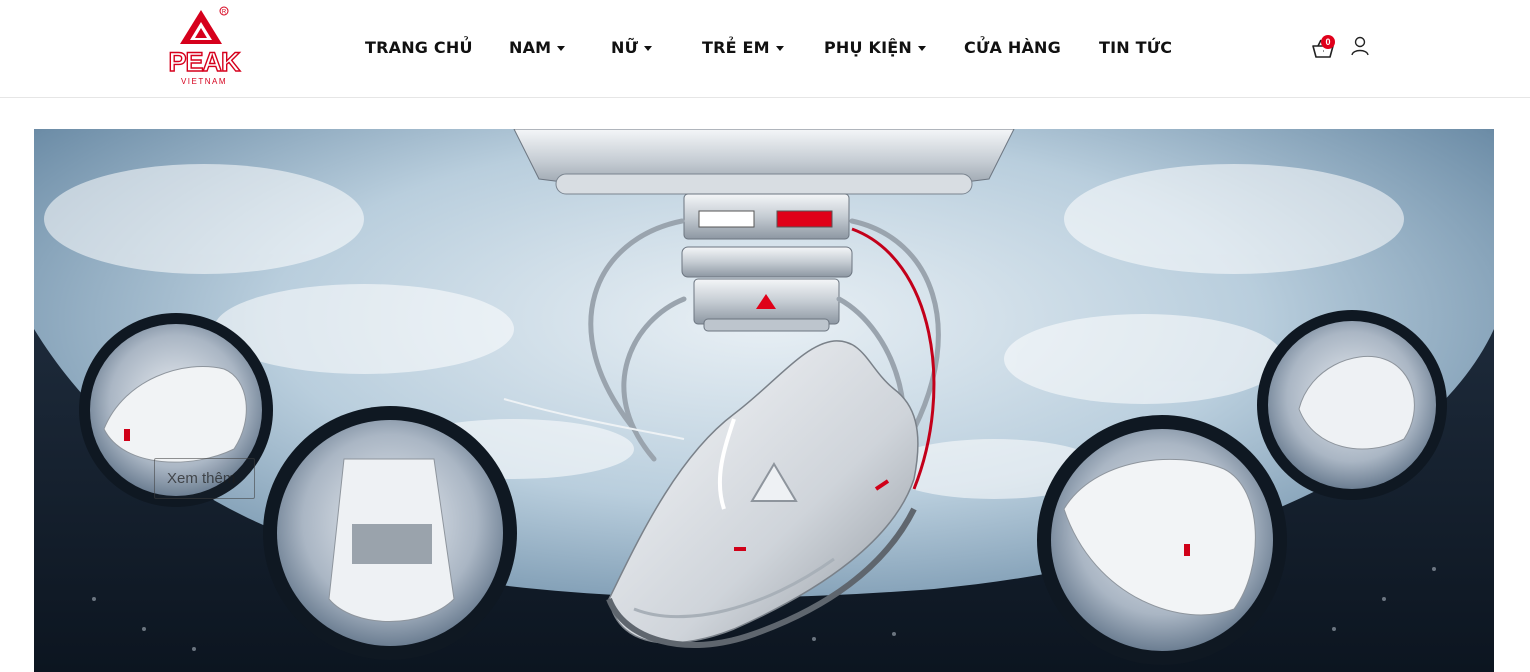 This screenshot has height=672, width=1530. I want to click on nav-item-nu: NỮ, so click(632, 48).